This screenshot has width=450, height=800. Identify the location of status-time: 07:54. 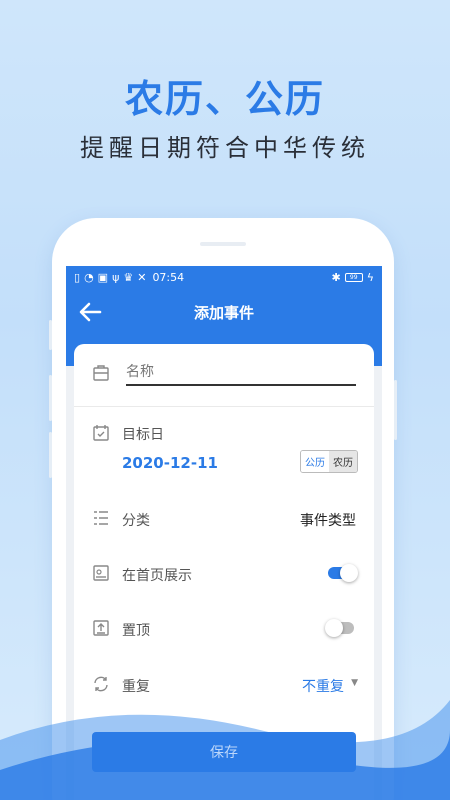
(168, 277).